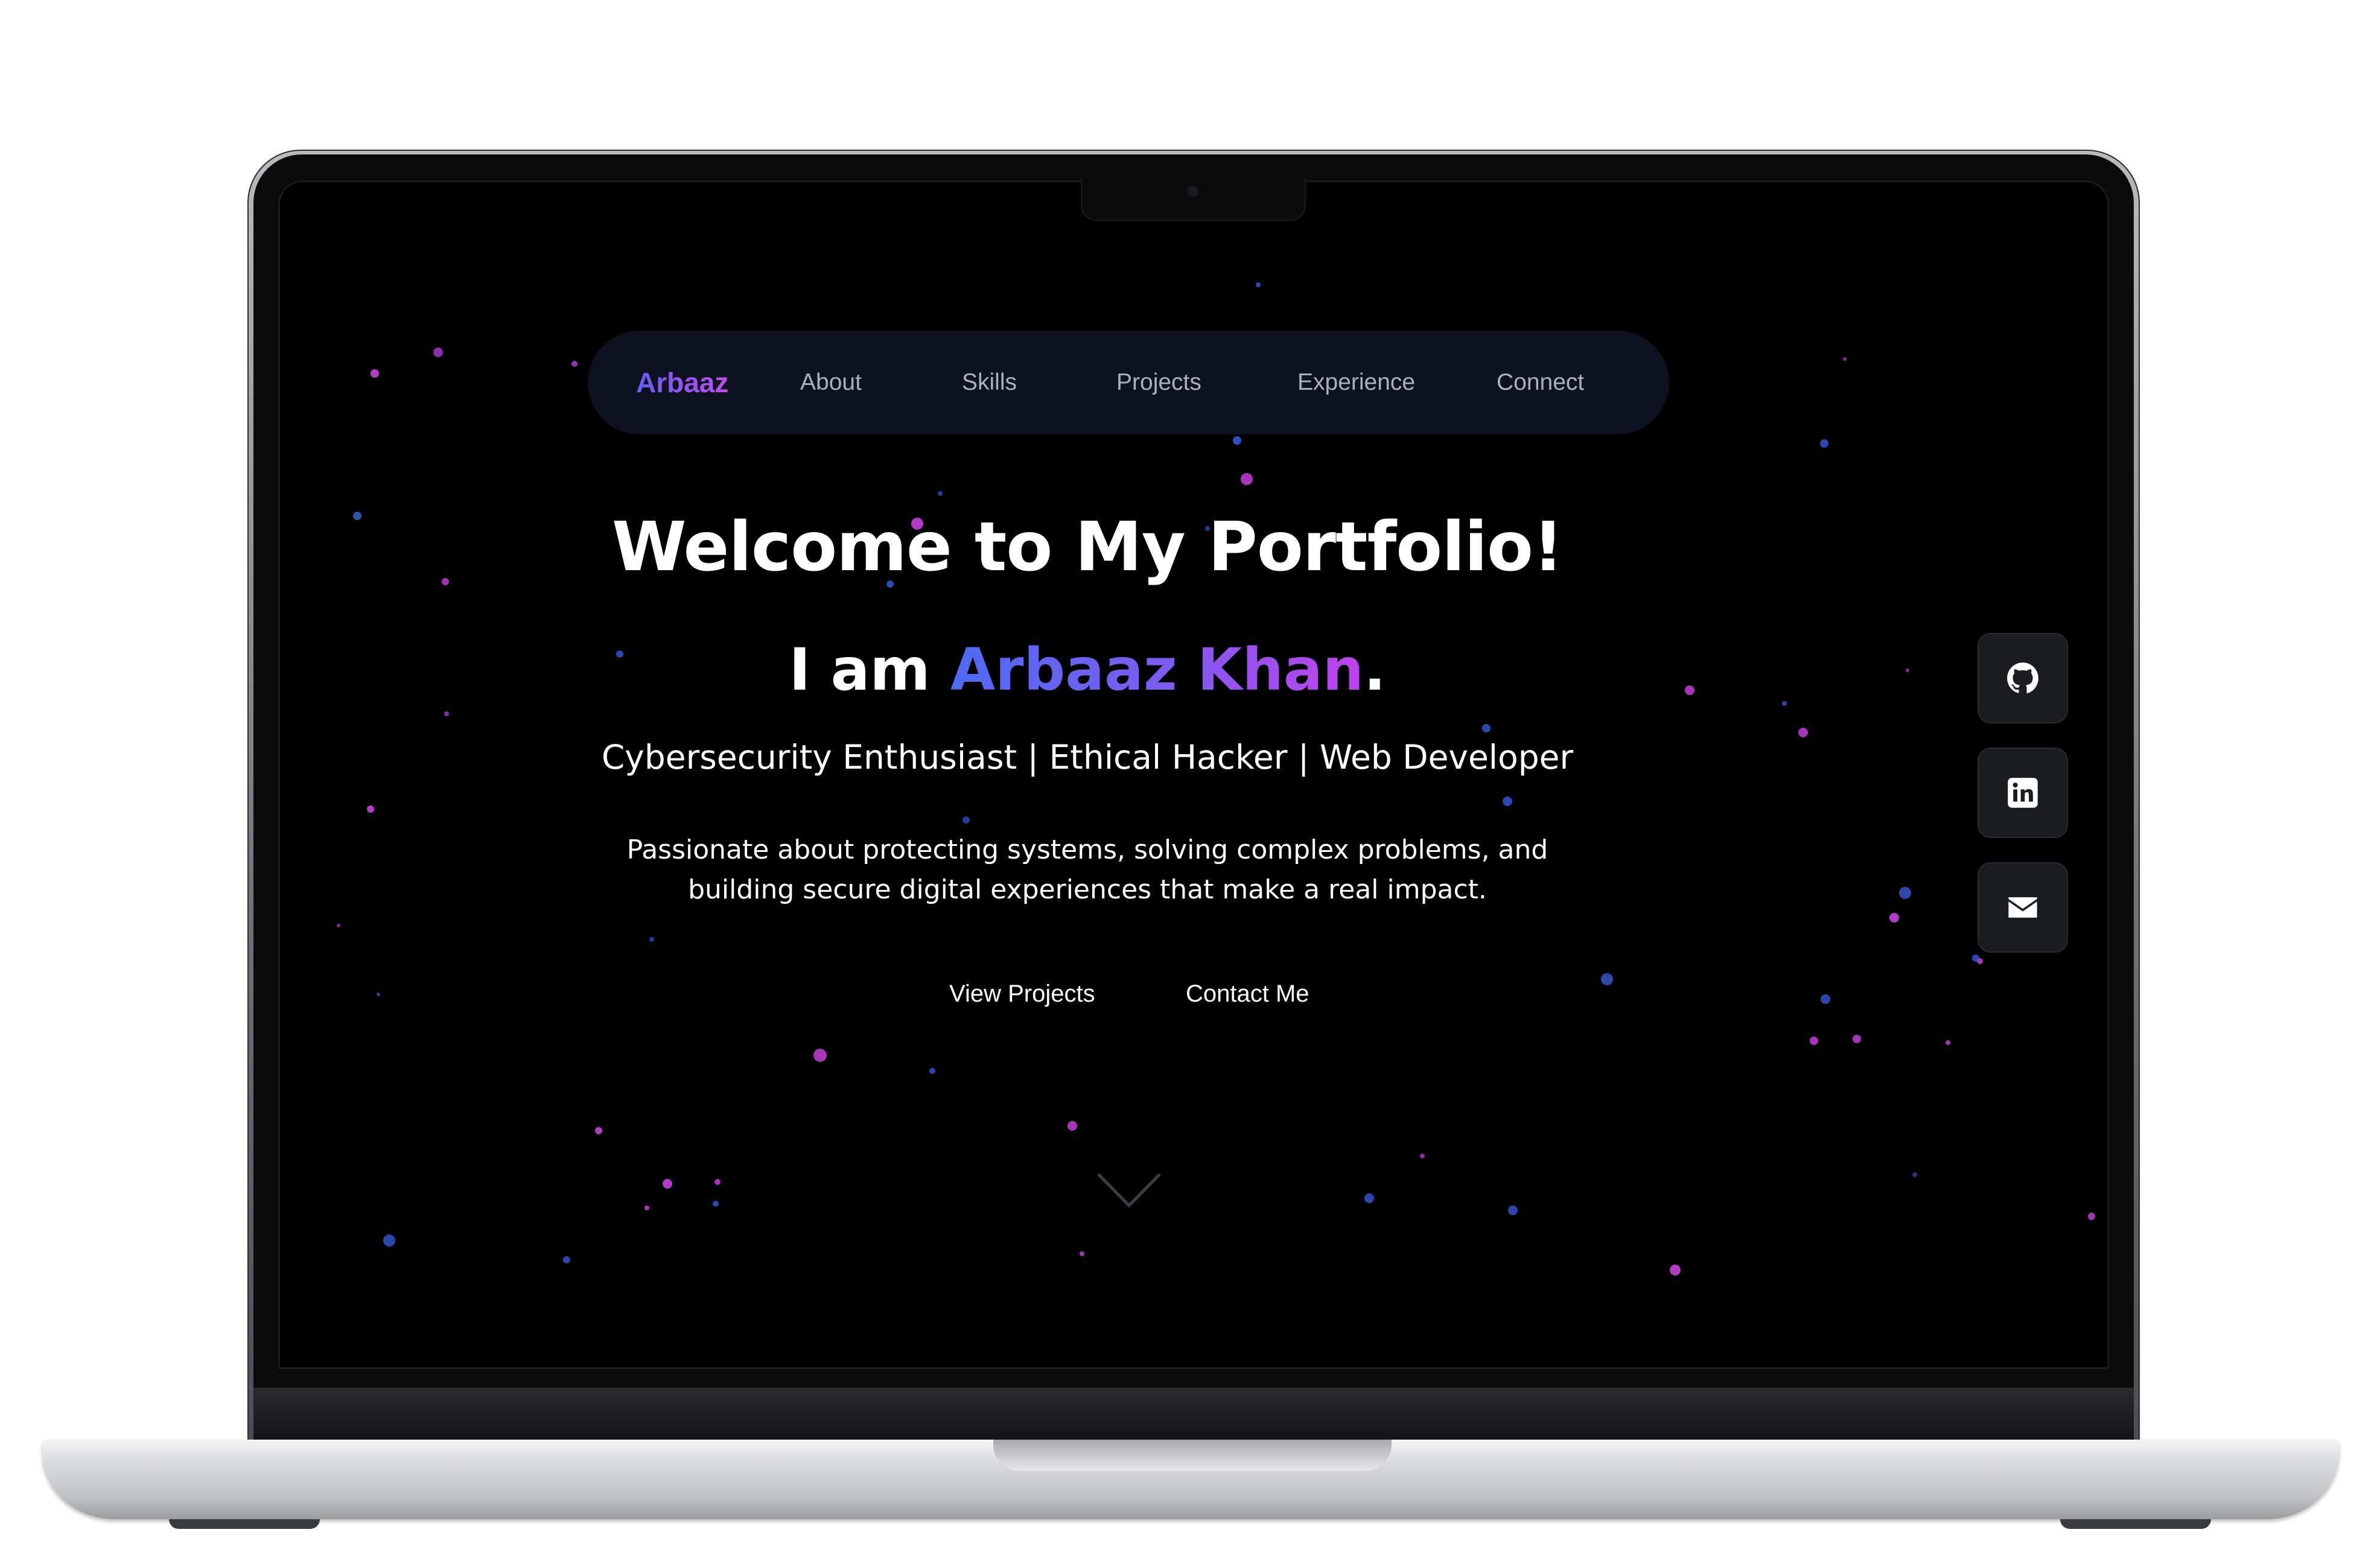  Describe the element at coordinates (831, 383) in the screenshot. I see `nav-link-about: About` at that location.